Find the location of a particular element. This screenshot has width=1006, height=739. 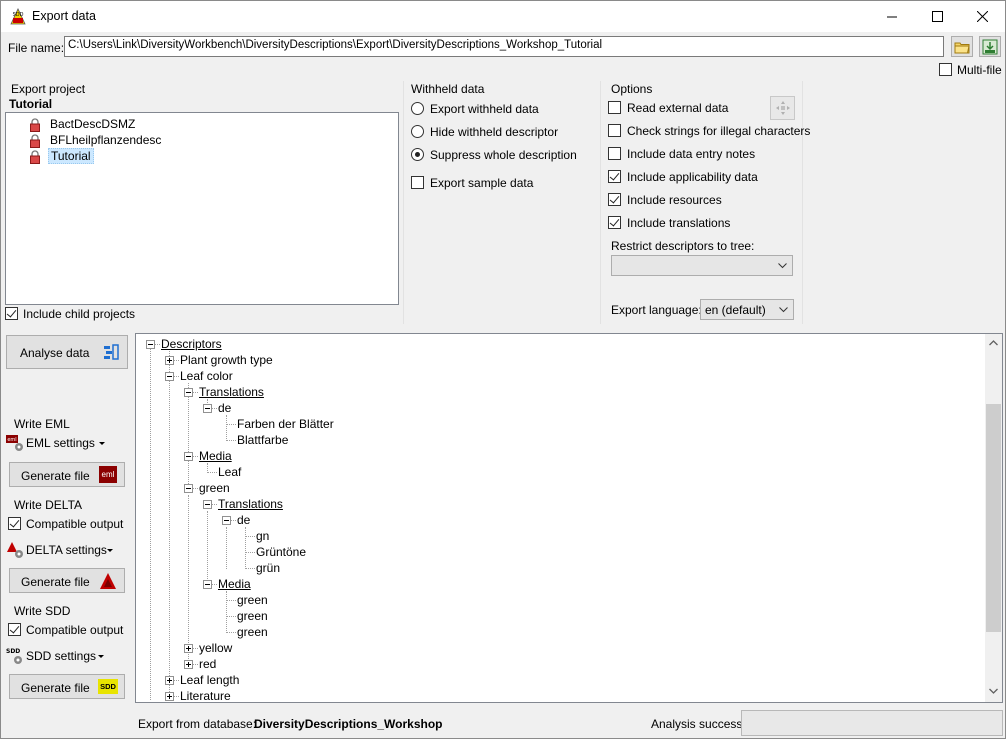

minimize-button is located at coordinates (892, 16).